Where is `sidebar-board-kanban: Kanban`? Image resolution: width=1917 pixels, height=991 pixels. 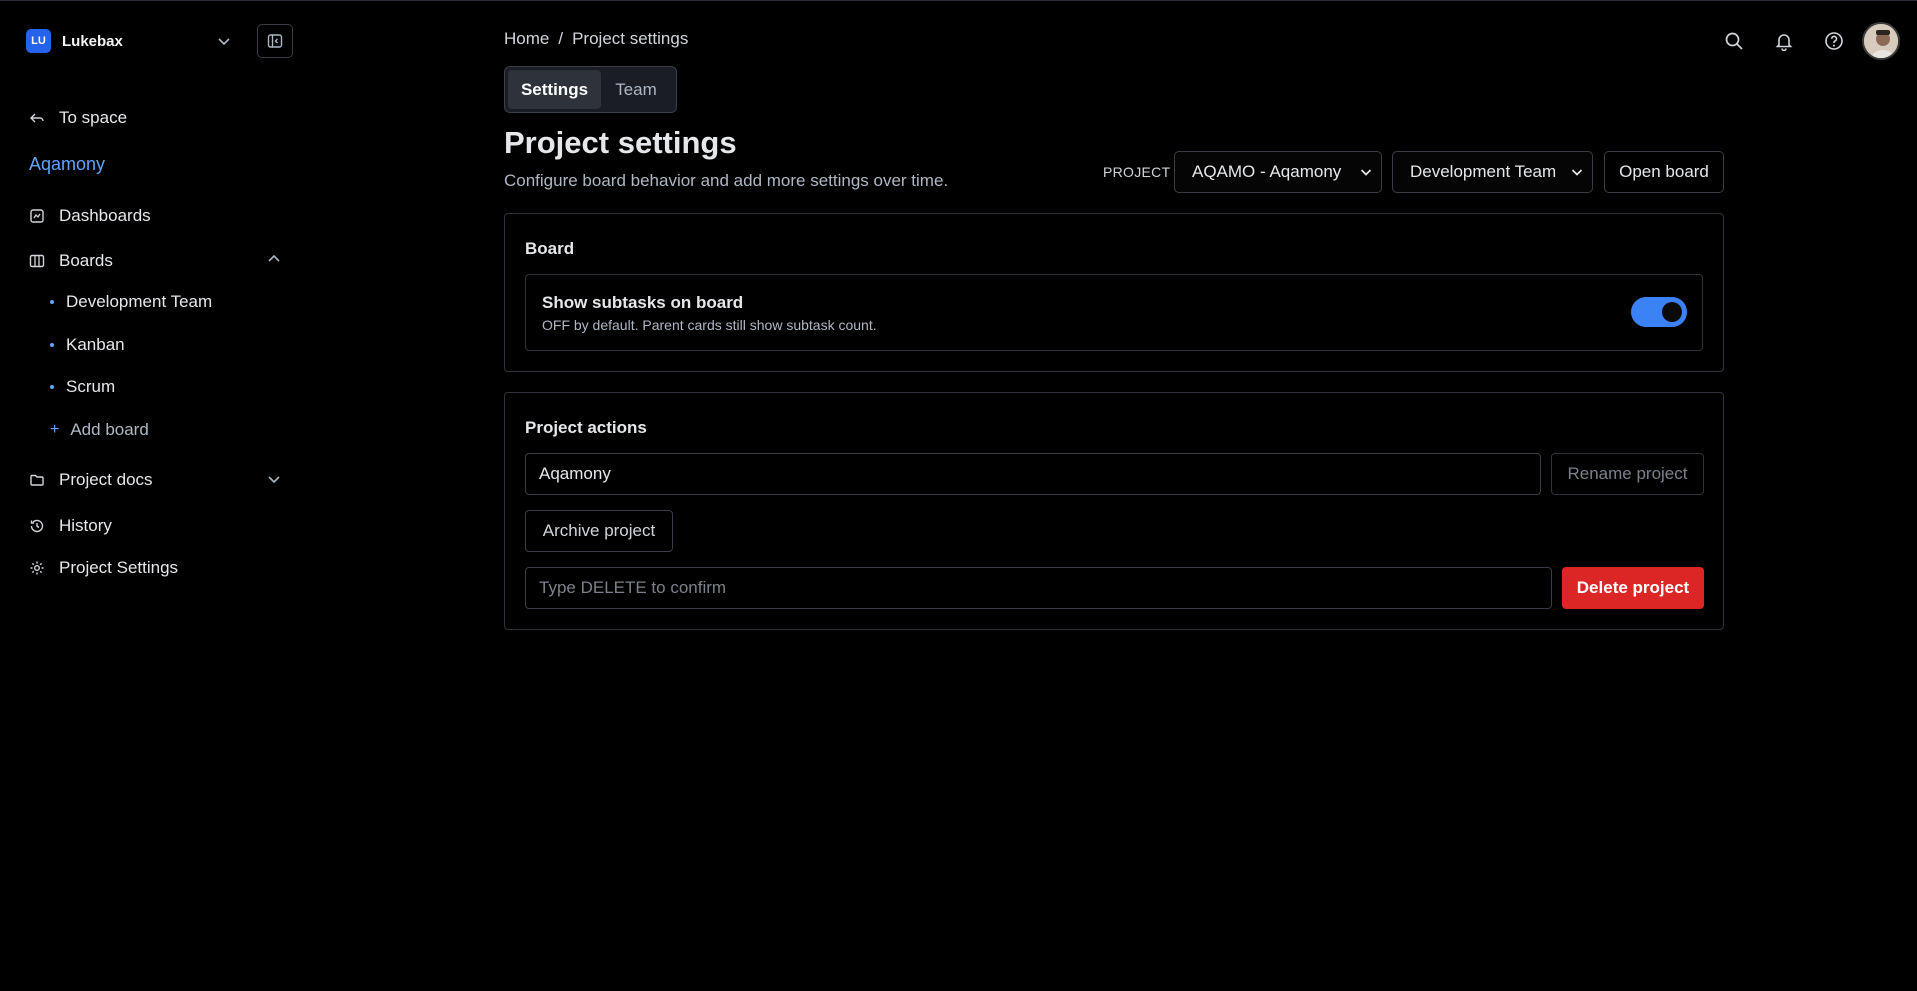
sidebar-board-kanban: Kanban is located at coordinates (87, 345).